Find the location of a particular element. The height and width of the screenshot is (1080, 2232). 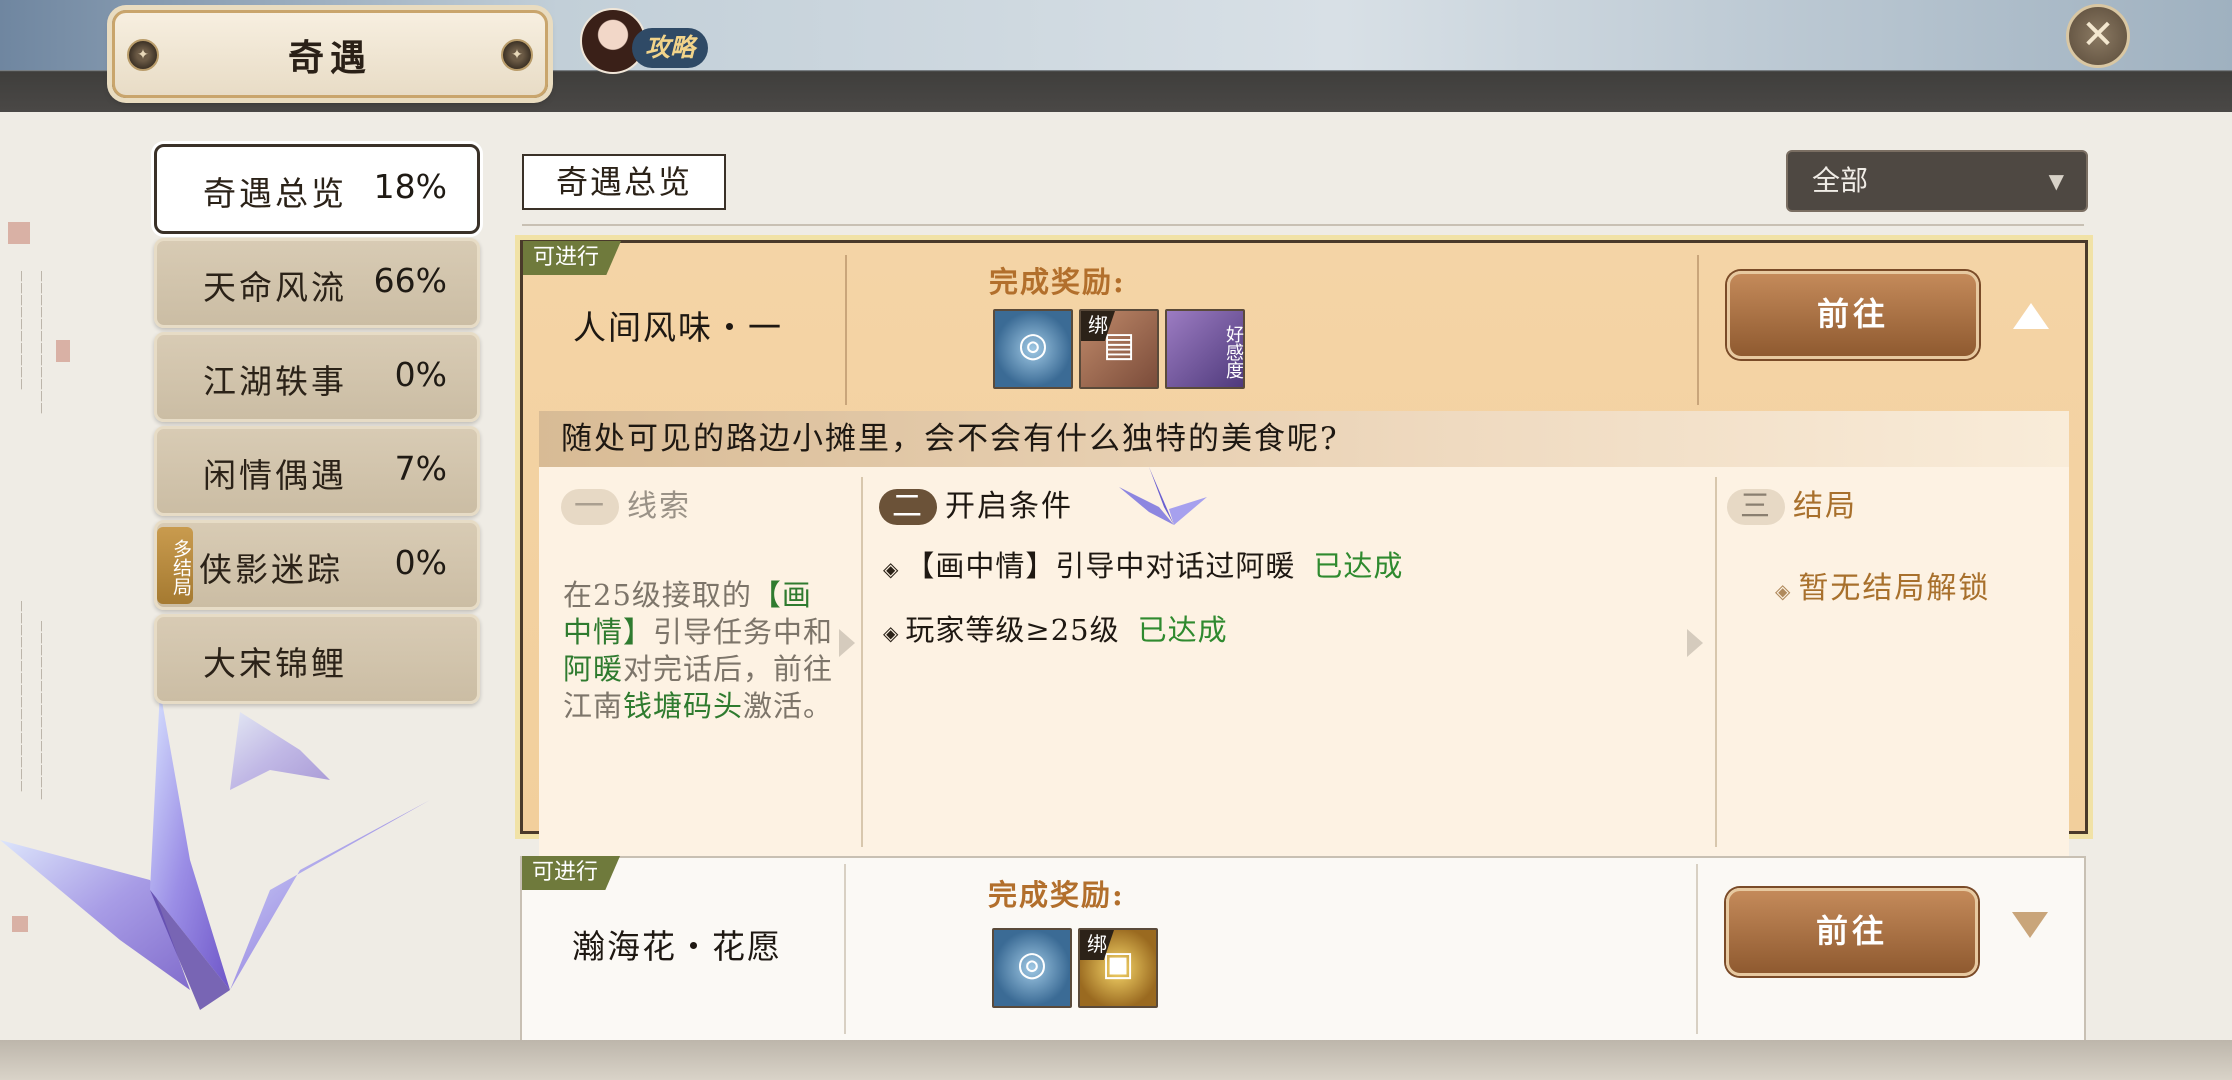

nav-item-percent: 18% is located at coordinates (410, 186).